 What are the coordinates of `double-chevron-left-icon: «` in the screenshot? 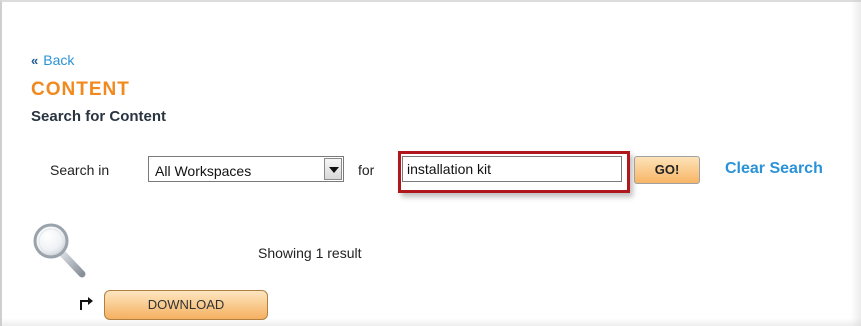 It's located at (35, 60).